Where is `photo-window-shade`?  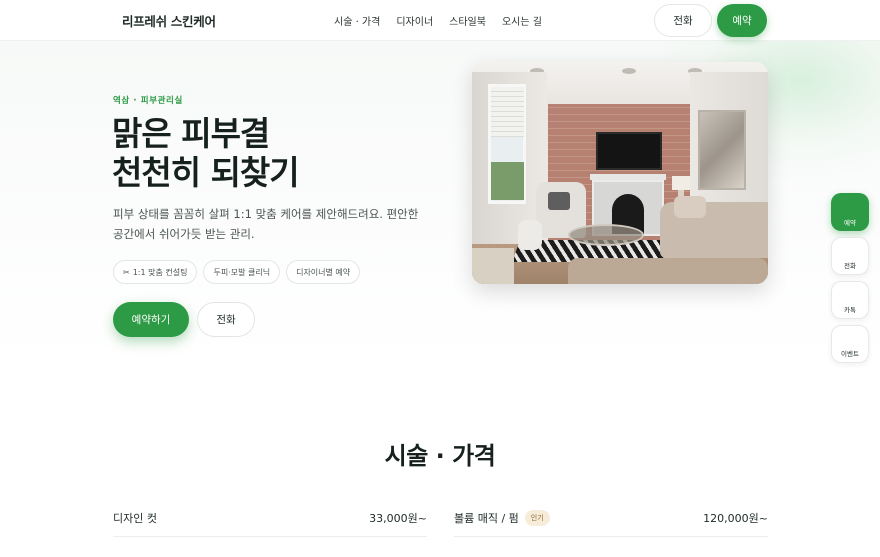
photo-window-shade is located at coordinates (507, 112).